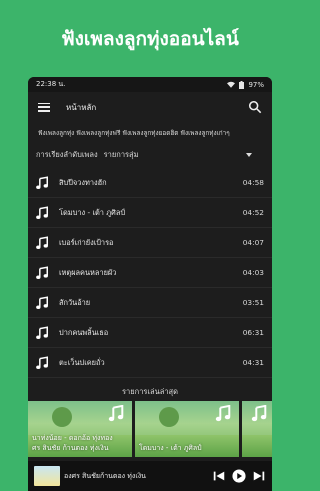 This screenshot has width=320, height=491. I want to click on song-row: เหตุผลคนหลายผัว 04:03, so click(150, 273).